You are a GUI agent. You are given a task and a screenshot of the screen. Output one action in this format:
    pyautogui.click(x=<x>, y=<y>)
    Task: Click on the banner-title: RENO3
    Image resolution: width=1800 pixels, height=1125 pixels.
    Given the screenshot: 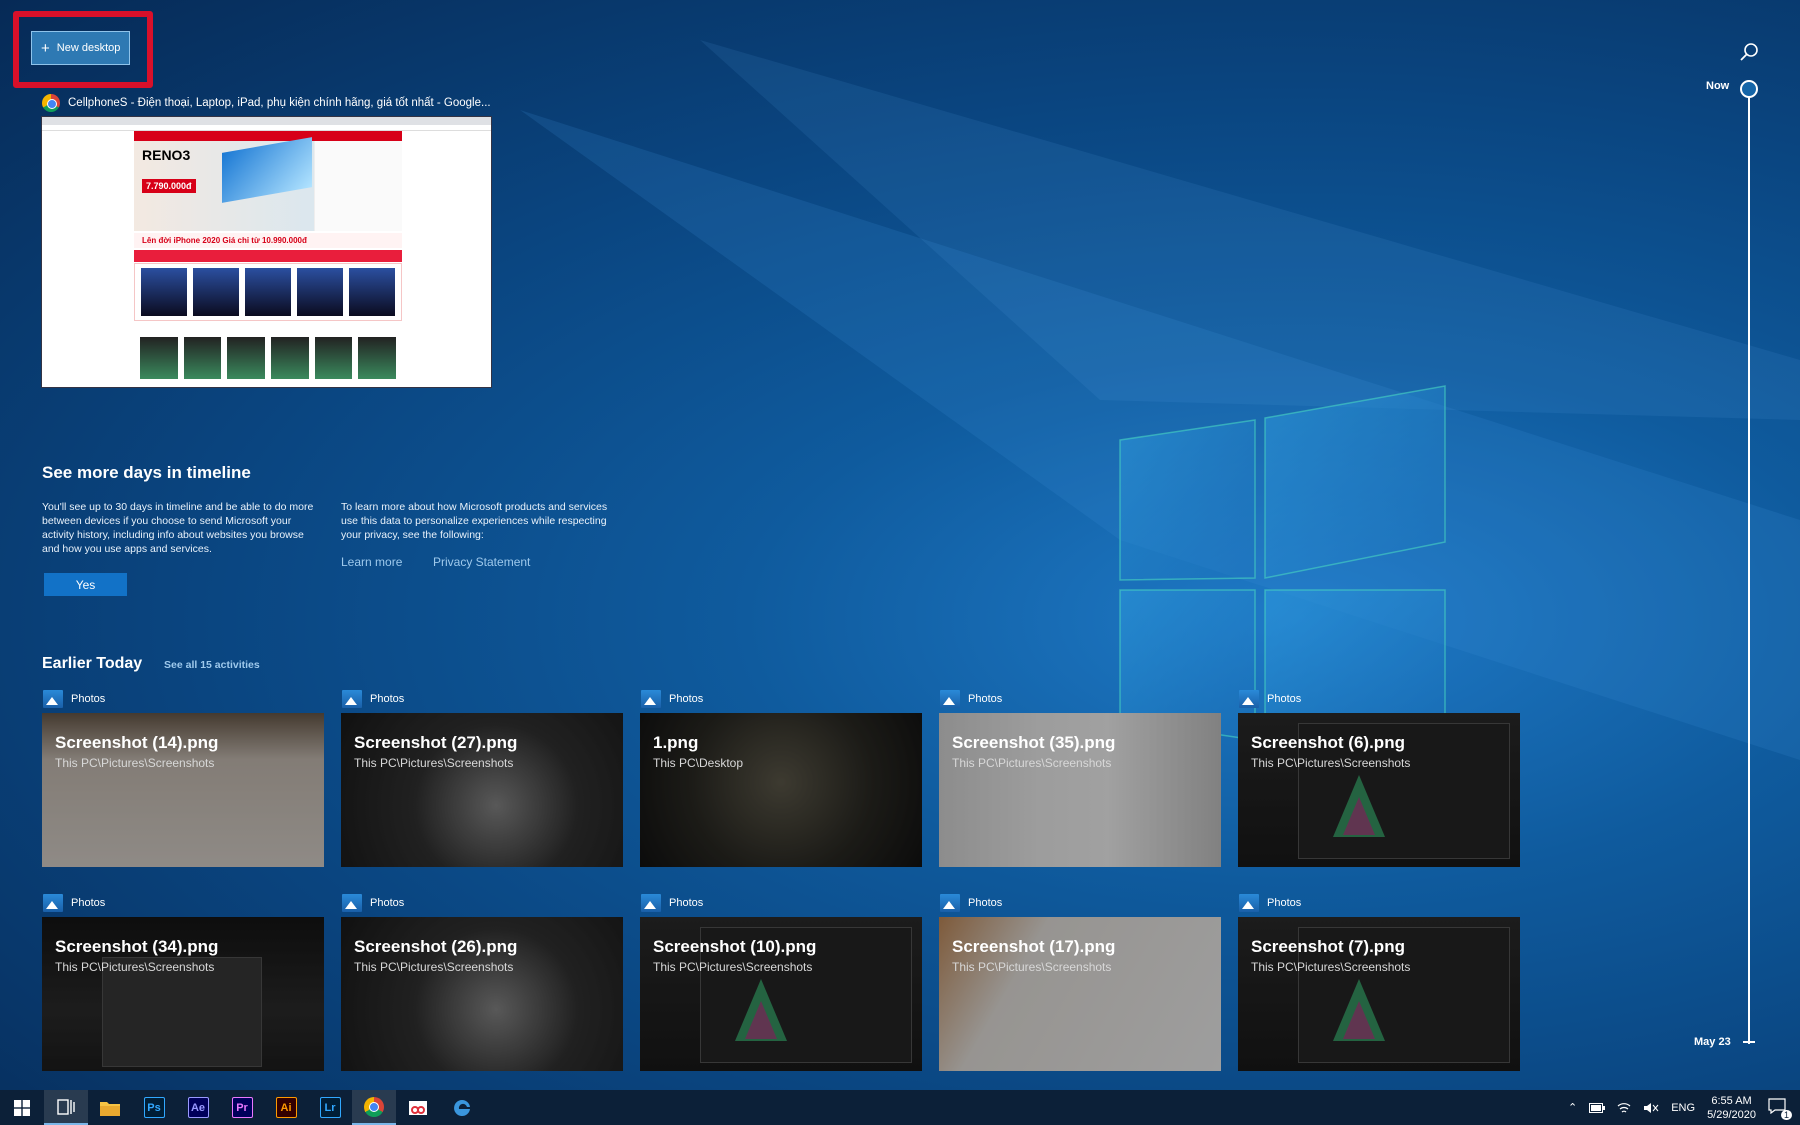 What is the action you would take?
    pyautogui.click(x=166, y=155)
    